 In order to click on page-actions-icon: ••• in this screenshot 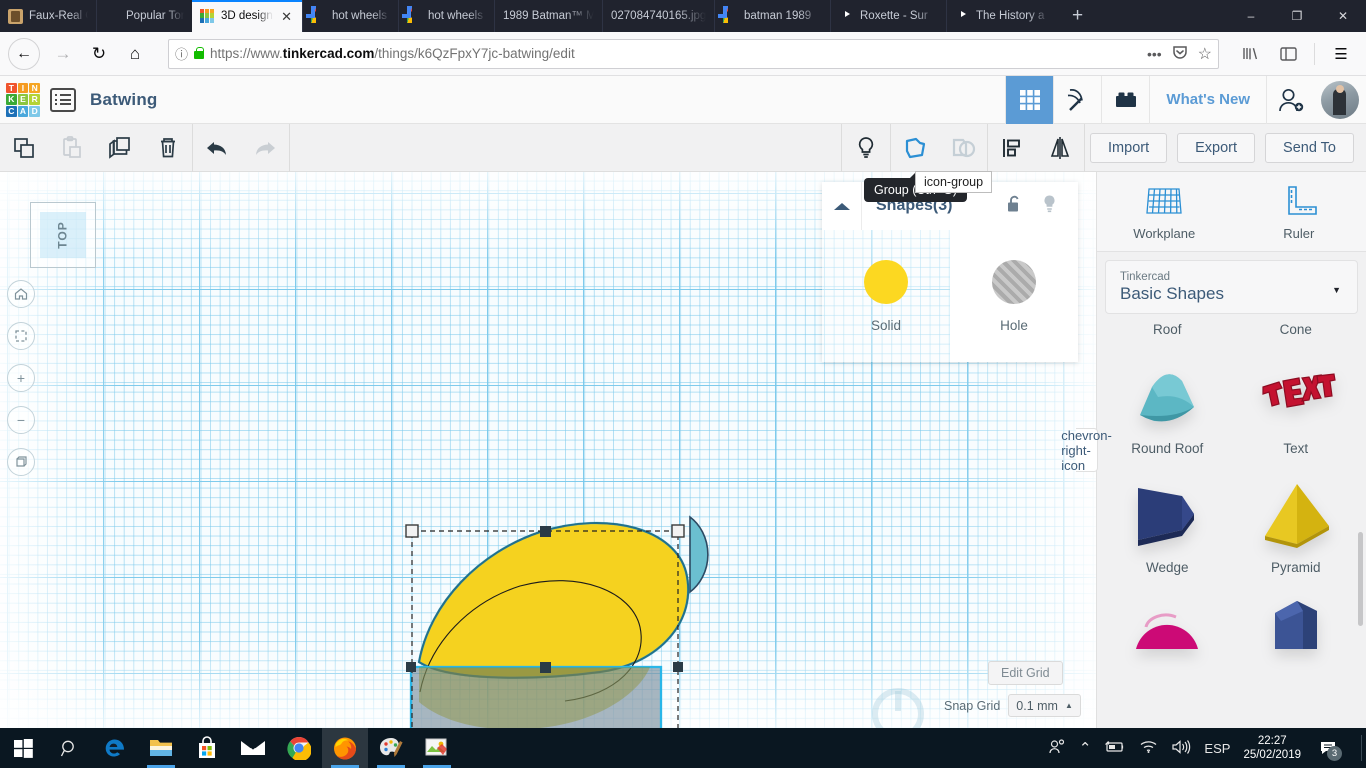, I will do `click(1154, 54)`.